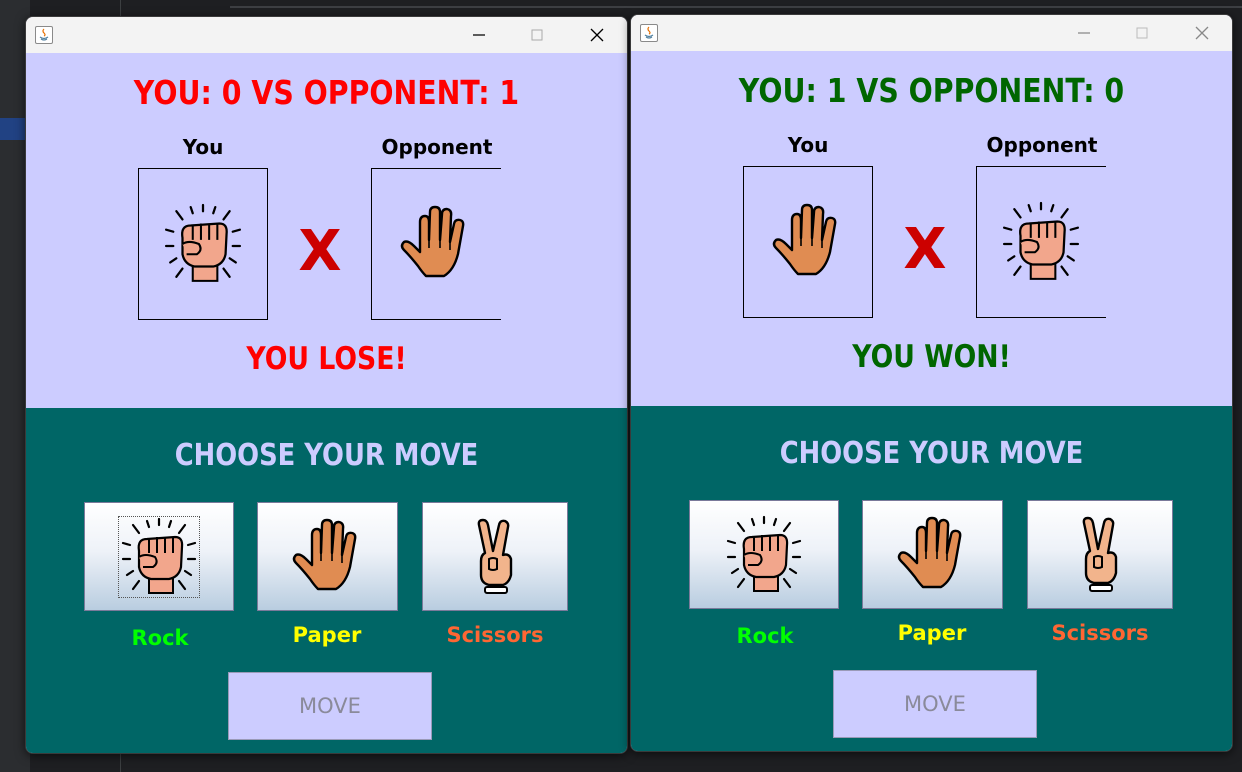  Describe the element at coordinates (326, 359) in the screenshot. I see `result-text: YOU LOSE!` at that location.